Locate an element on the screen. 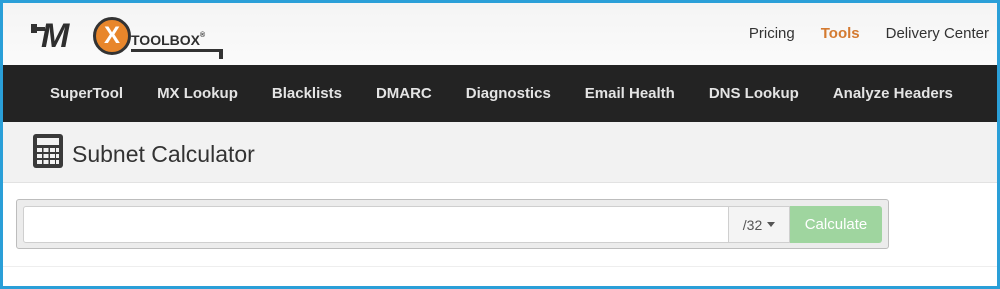 The width and height of the screenshot is (1000, 289). top-link-pricing: Pricing is located at coordinates (772, 33).